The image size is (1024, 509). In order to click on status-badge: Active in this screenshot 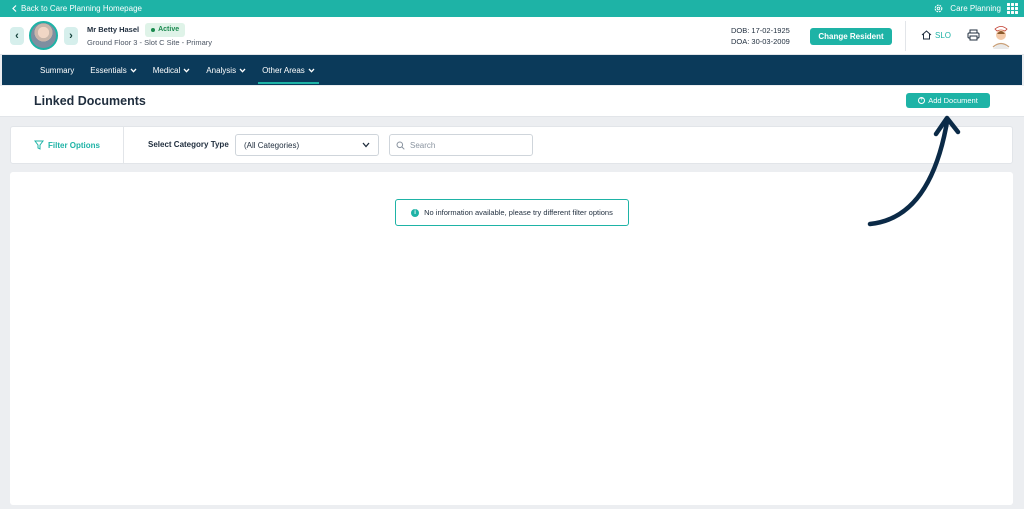, I will do `click(165, 29)`.